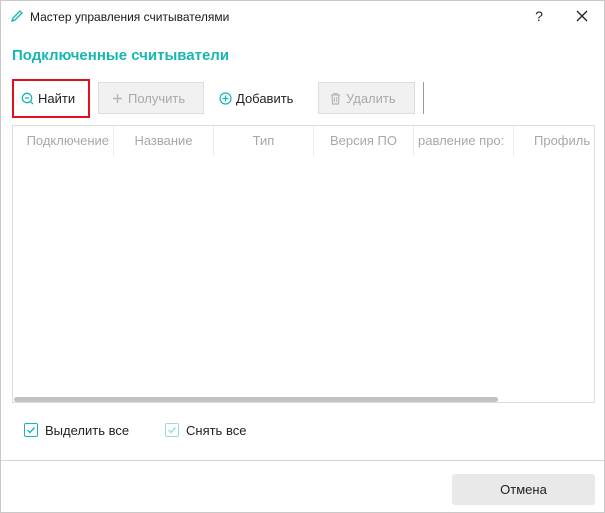 The image size is (605, 513). Describe the element at coordinates (216, 430) in the screenshot. I see `deselect-all-label: Снять все` at that location.